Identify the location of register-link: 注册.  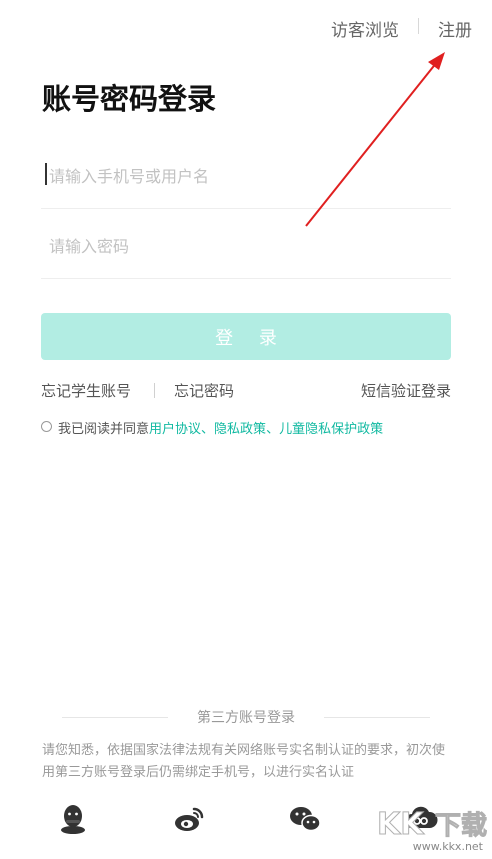
(455, 28).